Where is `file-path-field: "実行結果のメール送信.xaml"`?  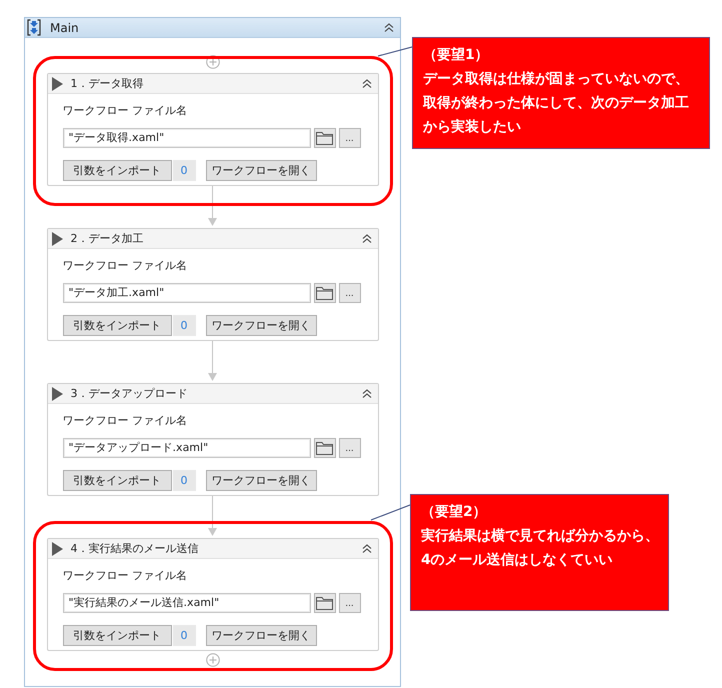
file-path-field: "実行結果のメール送信.xaml" is located at coordinates (186, 603).